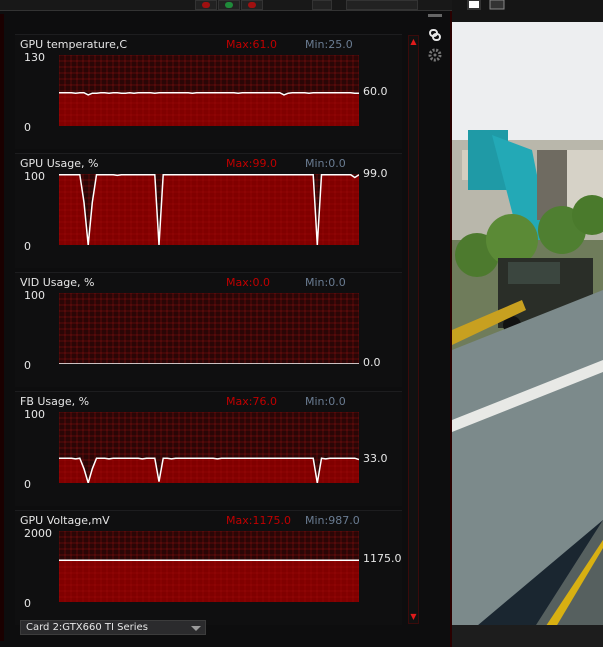  Describe the element at coordinates (65, 520) in the screenshot. I see `graph-title: GPU Voltage,mV` at that location.